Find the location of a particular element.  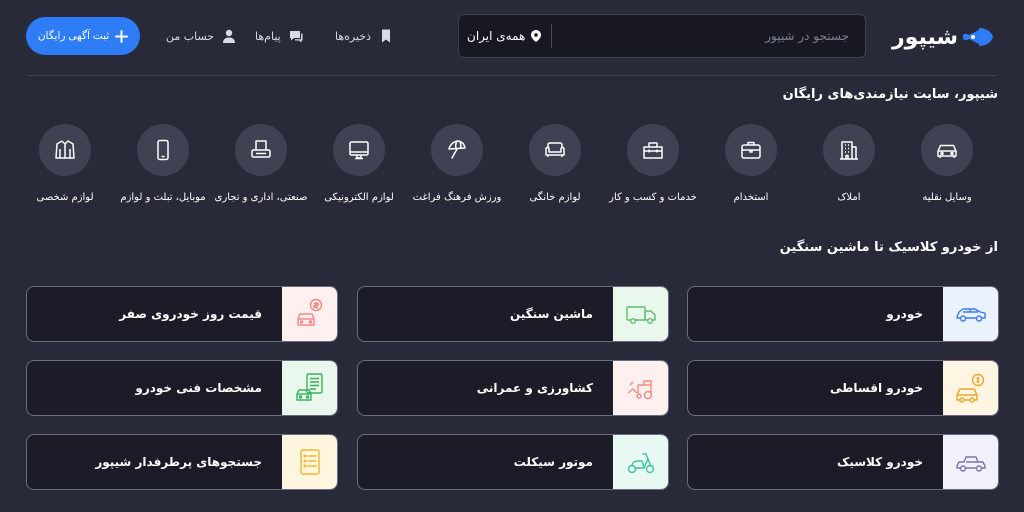

umbrella-icon is located at coordinates (457, 149).